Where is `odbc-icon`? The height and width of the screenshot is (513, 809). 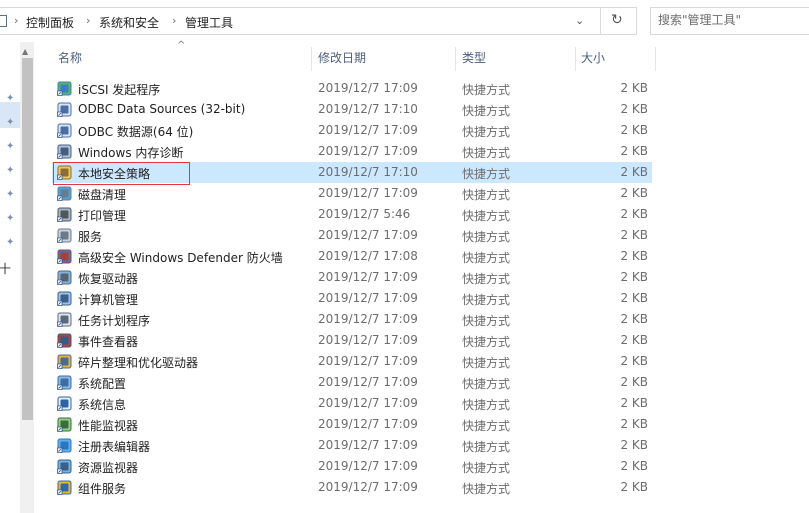
odbc-icon is located at coordinates (64, 130).